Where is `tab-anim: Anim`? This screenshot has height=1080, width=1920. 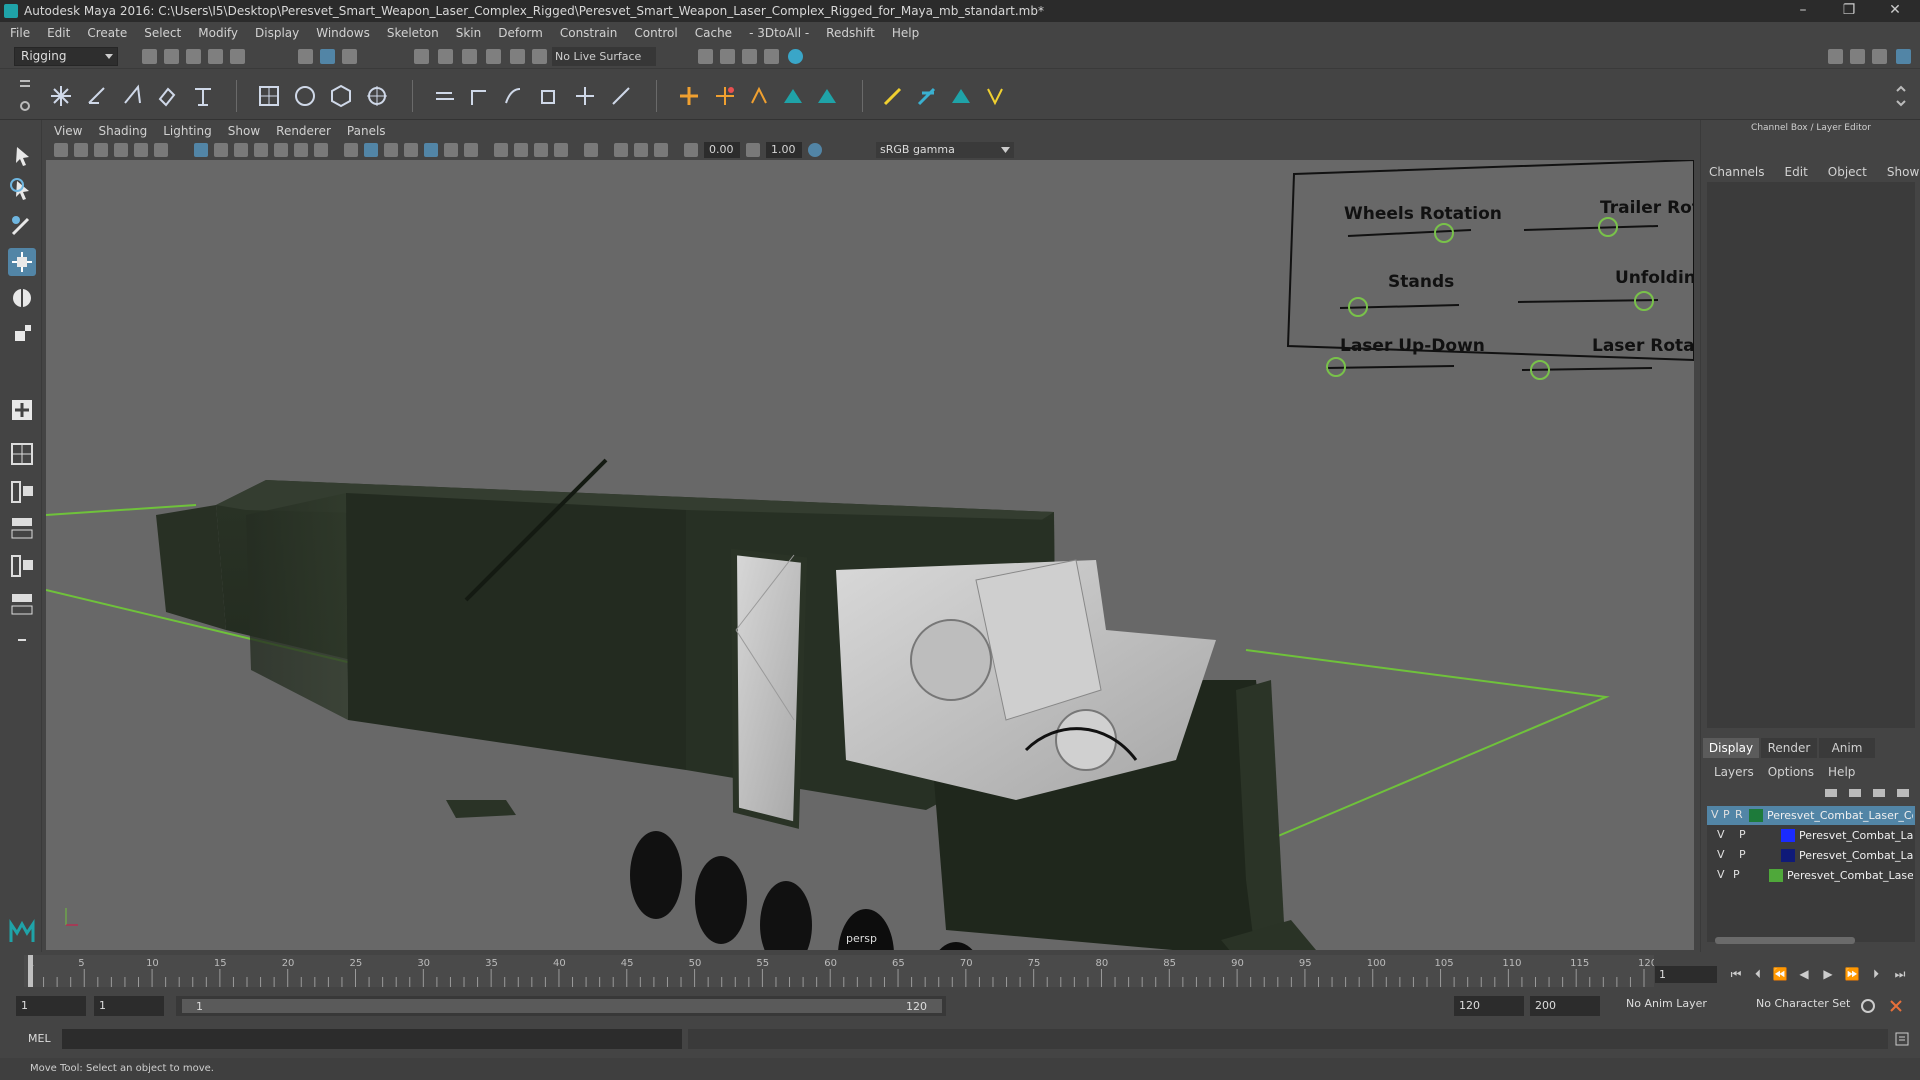 tab-anim: Anim is located at coordinates (1847, 748).